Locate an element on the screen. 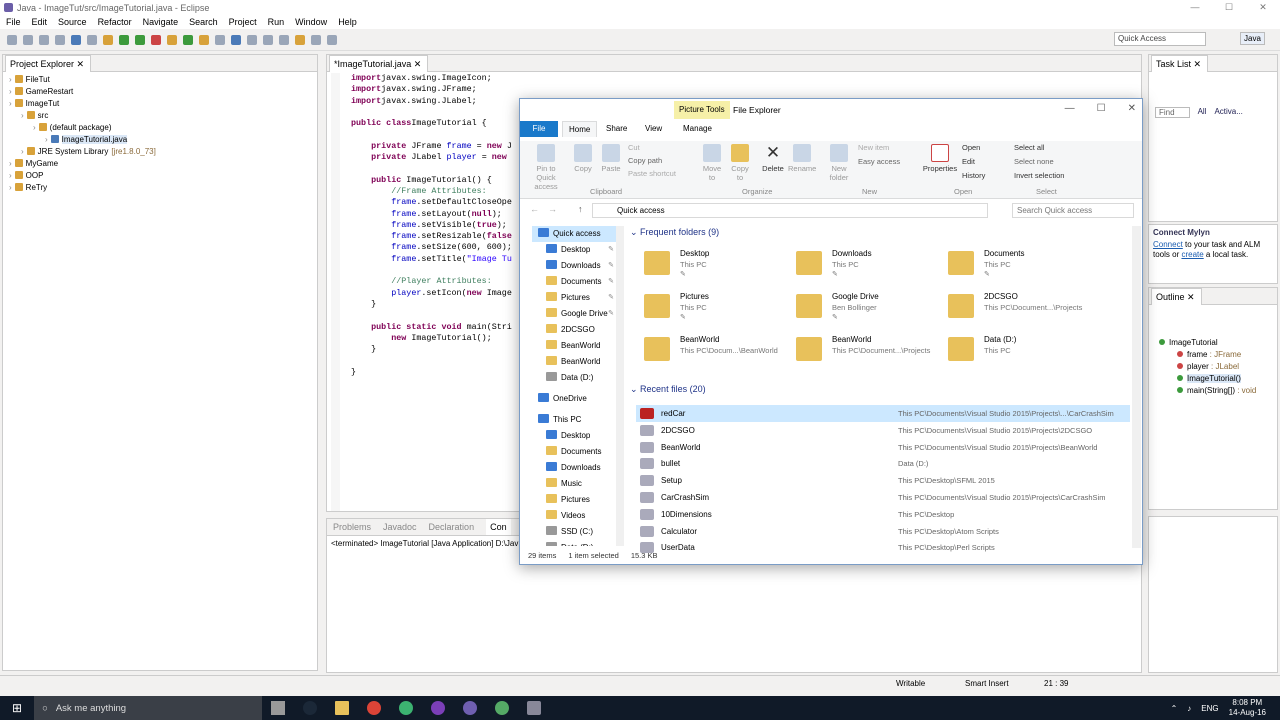 This screenshot has width=1280, height=720. menu-window: Window is located at coordinates (311, 22).